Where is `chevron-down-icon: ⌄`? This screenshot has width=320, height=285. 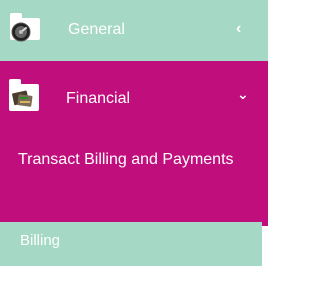
chevron-down-icon: ⌄ is located at coordinates (243, 94).